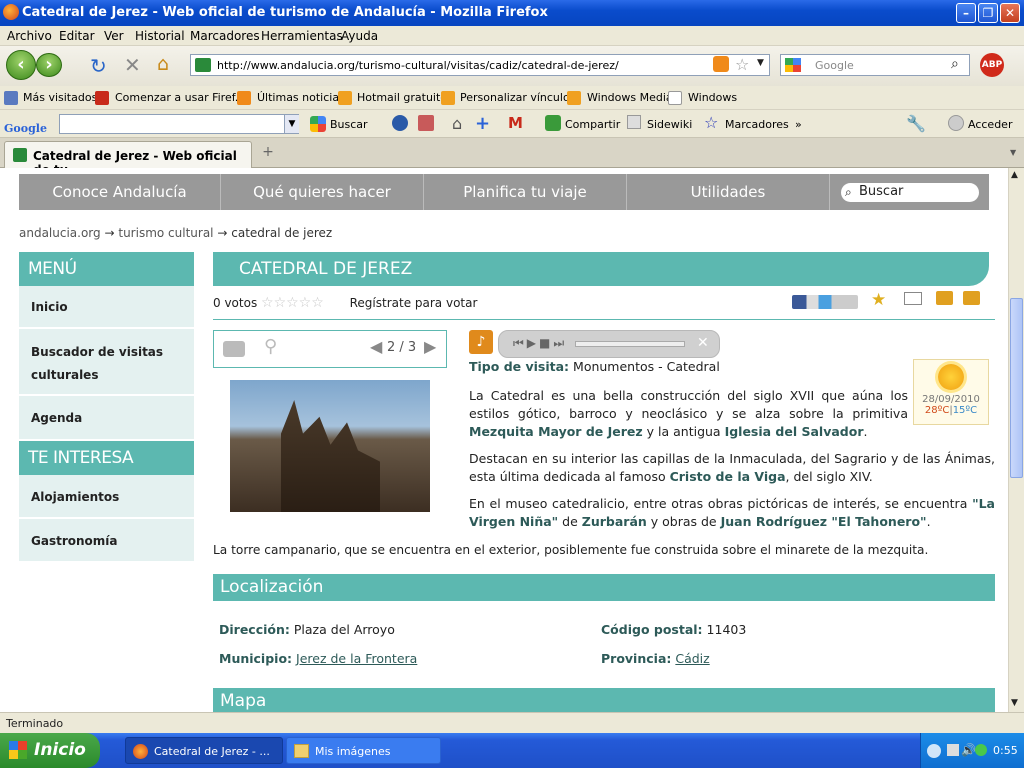  Describe the element at coordinates (120, 192) in the screenshot. I see `nav-conoce-andalucia: Conoce Andalucía` at that location.